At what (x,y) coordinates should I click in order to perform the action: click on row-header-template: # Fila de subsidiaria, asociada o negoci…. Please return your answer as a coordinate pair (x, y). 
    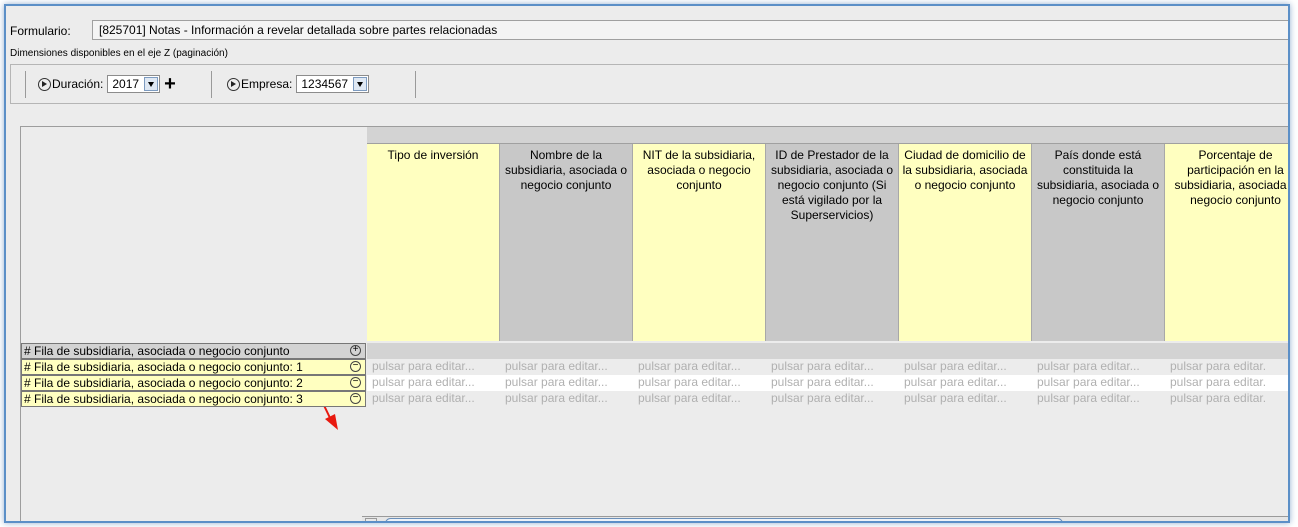
    Looking at the image, I should click on (193, 351).